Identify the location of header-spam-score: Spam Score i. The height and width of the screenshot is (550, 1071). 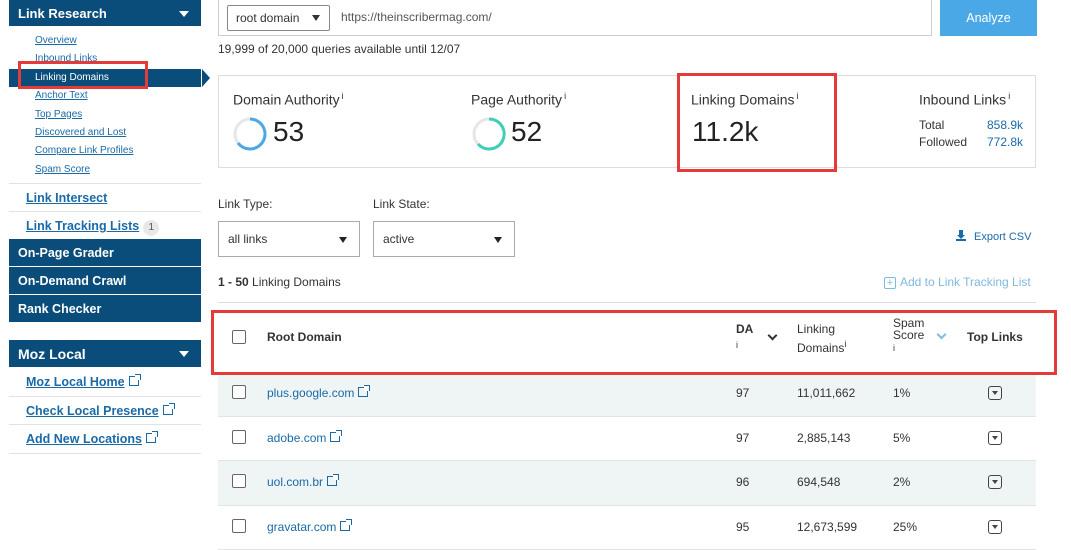
(908, 335).